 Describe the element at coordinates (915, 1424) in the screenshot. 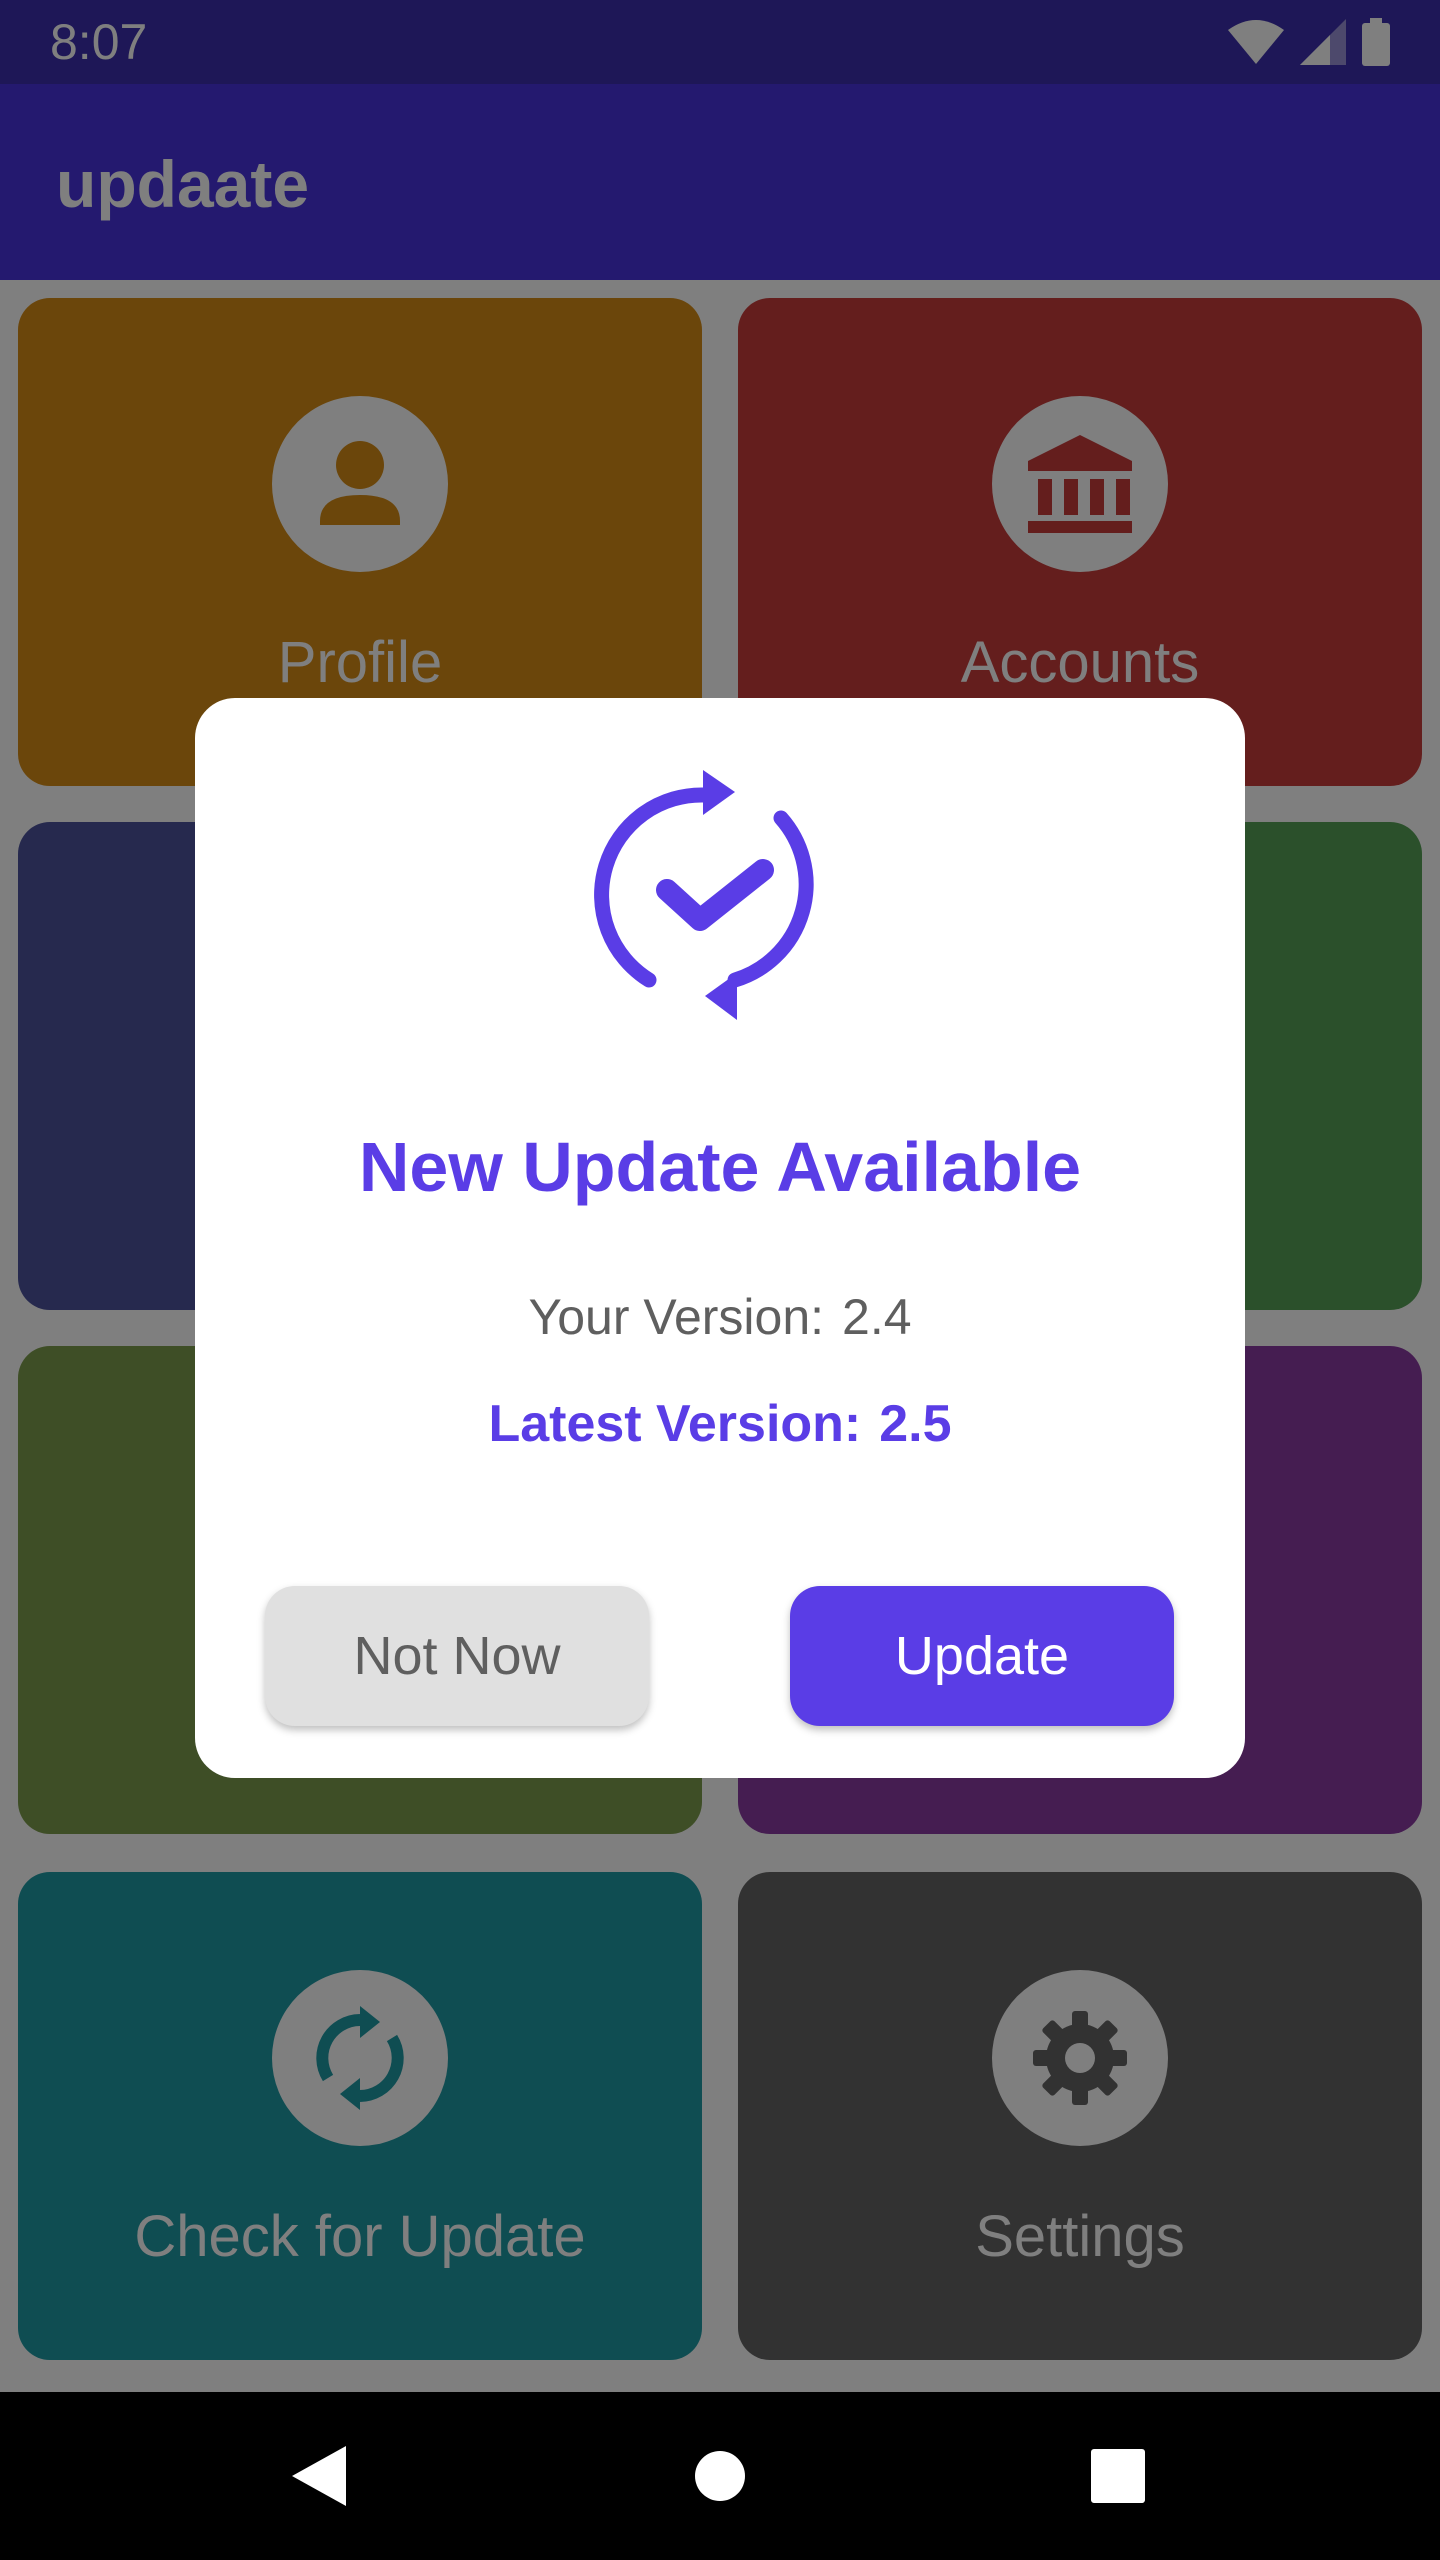

I see `latest-version-value: 2.5` at that location.